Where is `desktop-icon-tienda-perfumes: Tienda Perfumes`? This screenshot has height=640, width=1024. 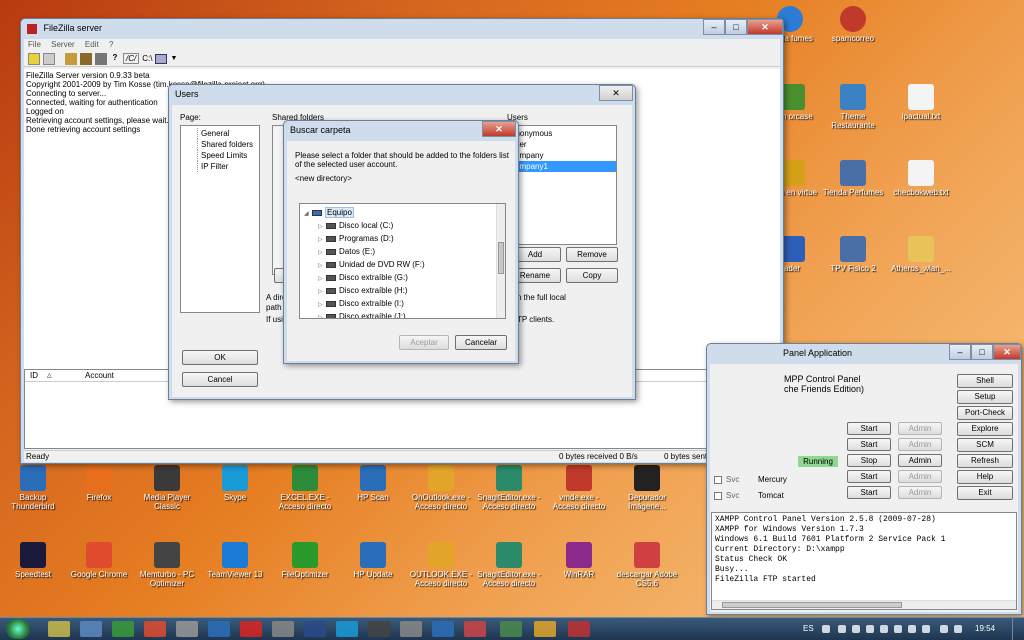
desktop-icon-tienda-perfumes: Tienda Perfumes is located at coordinates (853, 178).